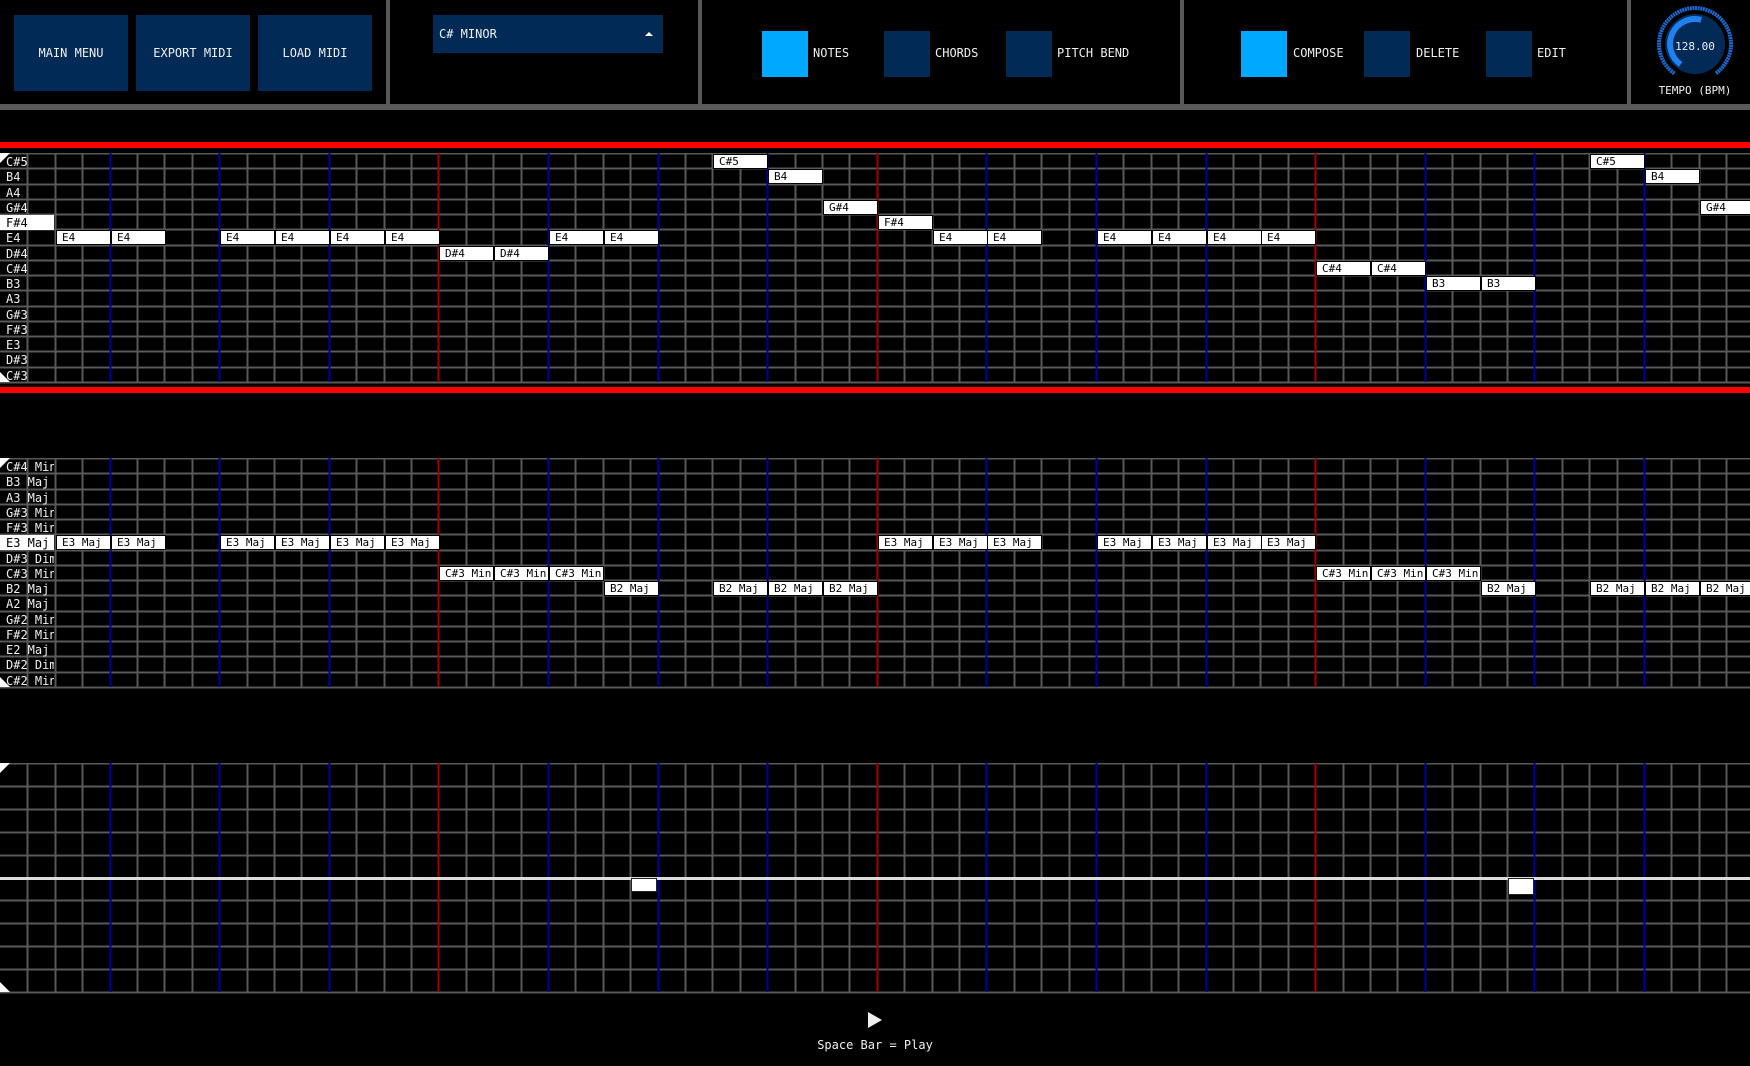  I want to click on scale-dropdown: C# MINOR, so click(548, 34).